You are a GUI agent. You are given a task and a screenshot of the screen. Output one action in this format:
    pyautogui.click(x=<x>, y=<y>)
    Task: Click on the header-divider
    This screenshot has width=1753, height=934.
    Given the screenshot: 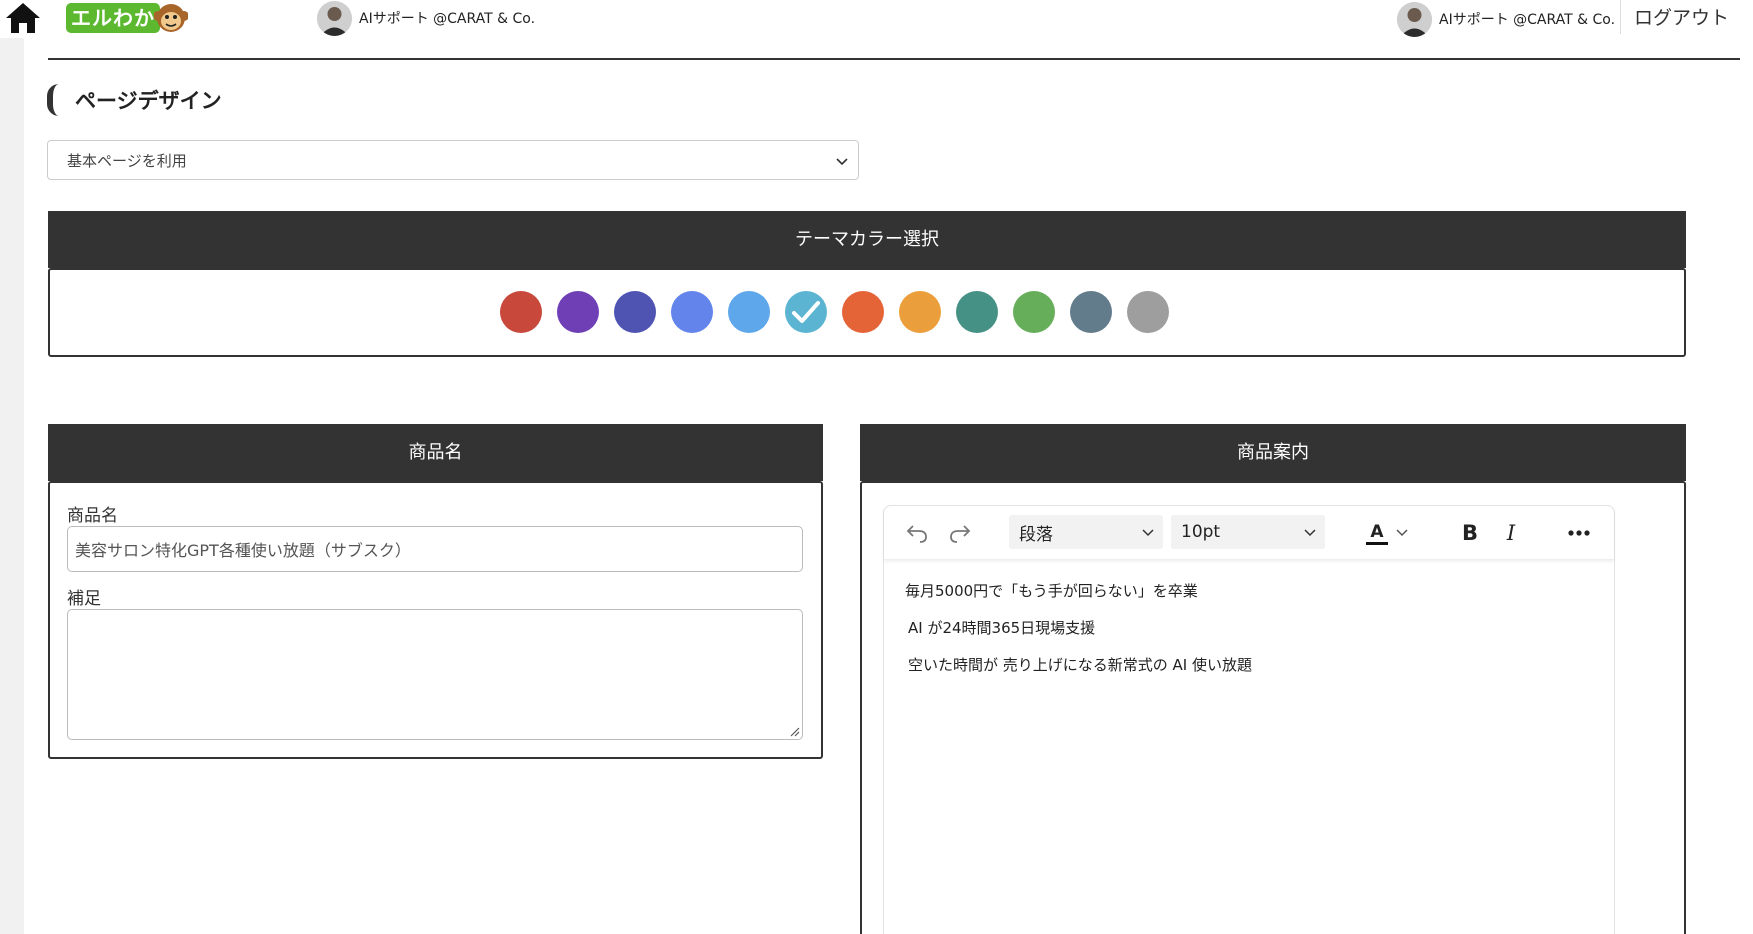 What is the action you would take?
    pyautogui.click(x=894, y=59)
    